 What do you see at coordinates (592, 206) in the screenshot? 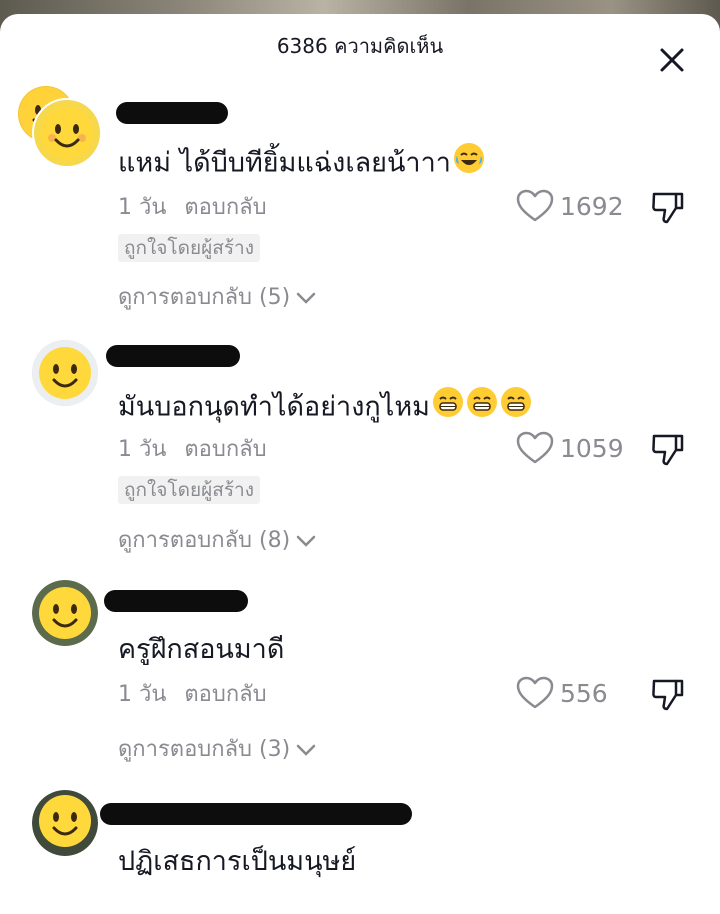
I see `like-count: 1692` at bounding box center [592, 206].